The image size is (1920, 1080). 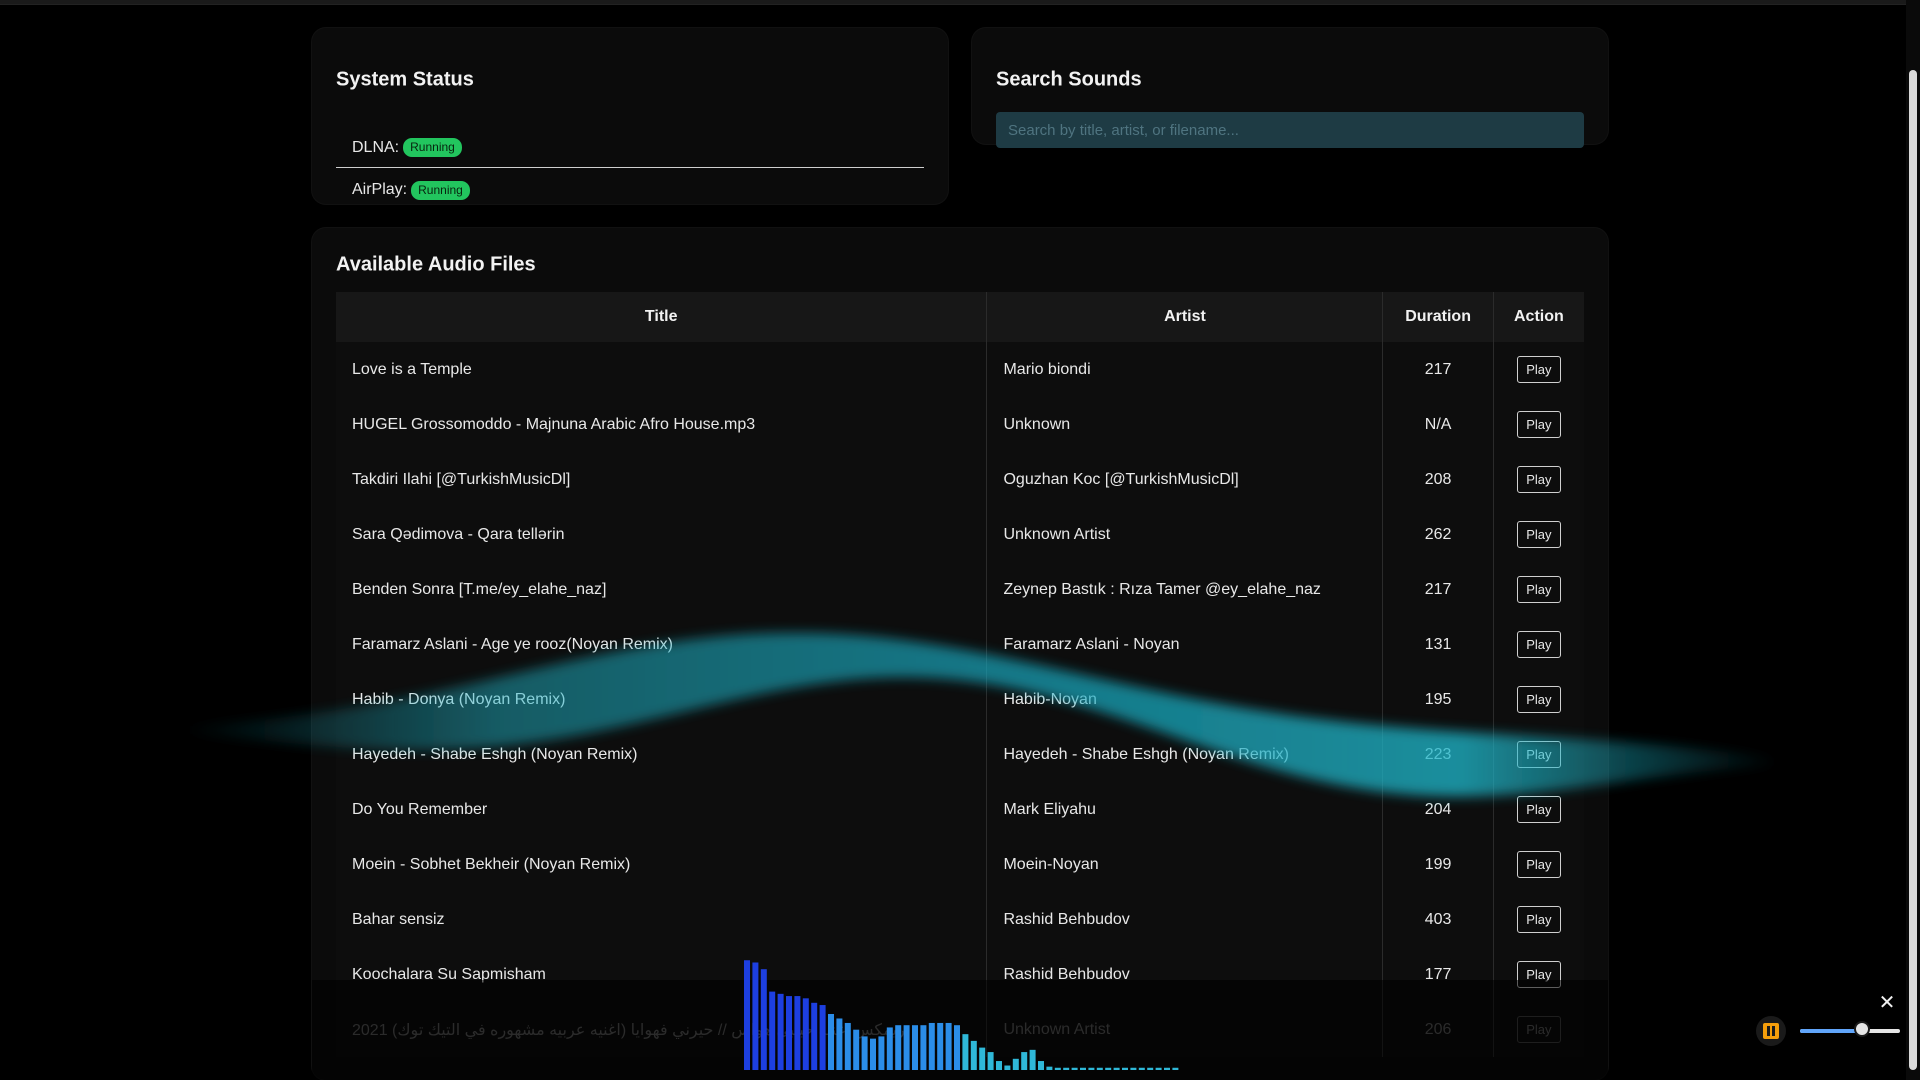 I want to click on table-row: Do You Remember Mark Eliyahu 204 Play, so click(x=960, y=809).